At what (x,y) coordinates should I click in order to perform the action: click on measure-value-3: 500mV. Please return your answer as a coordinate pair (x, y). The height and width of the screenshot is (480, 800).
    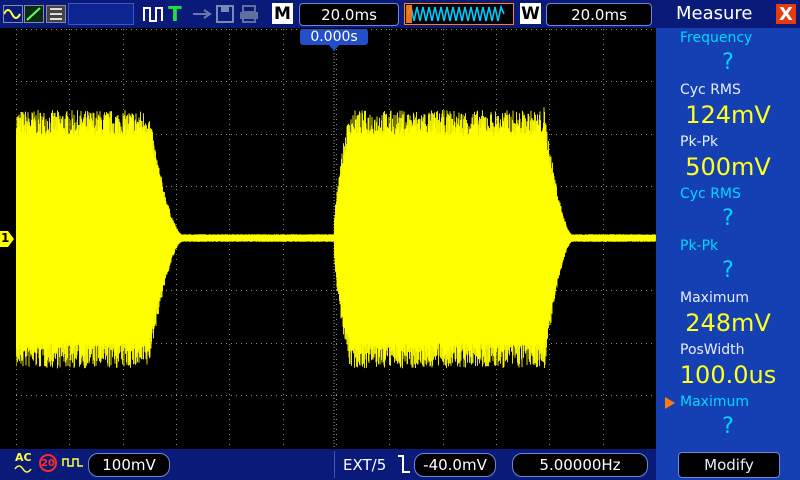
    Looking at the image, I should click on (728, 167).